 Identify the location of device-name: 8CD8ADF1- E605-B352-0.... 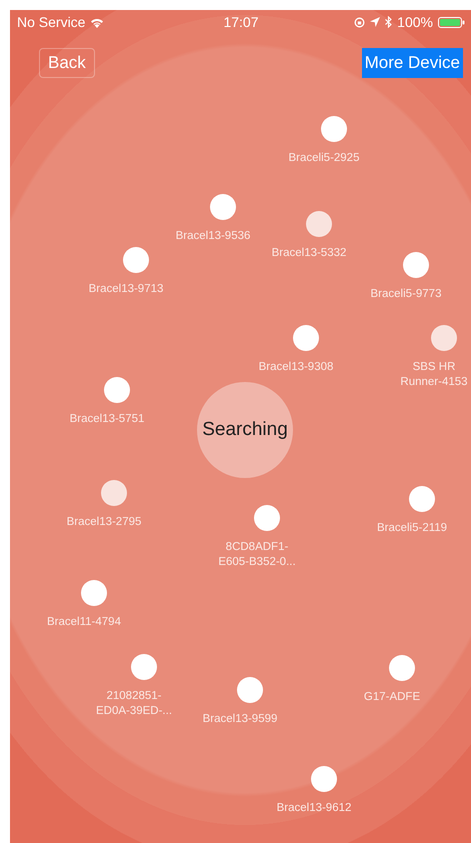
(257, 555).